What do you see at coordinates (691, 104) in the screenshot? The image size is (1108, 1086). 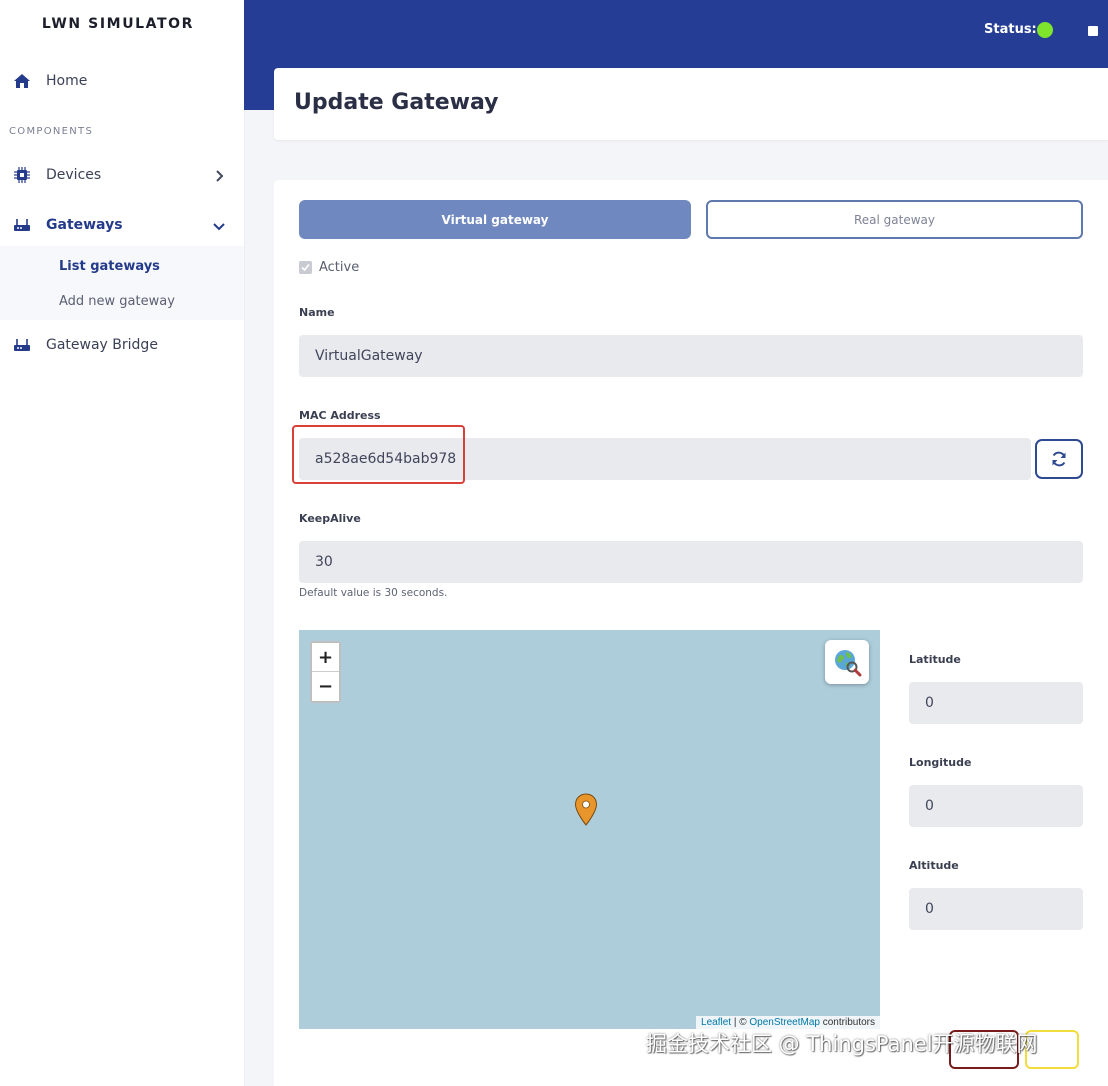 I see `title-card: Update Gateway` at bounding box center [691, 104].